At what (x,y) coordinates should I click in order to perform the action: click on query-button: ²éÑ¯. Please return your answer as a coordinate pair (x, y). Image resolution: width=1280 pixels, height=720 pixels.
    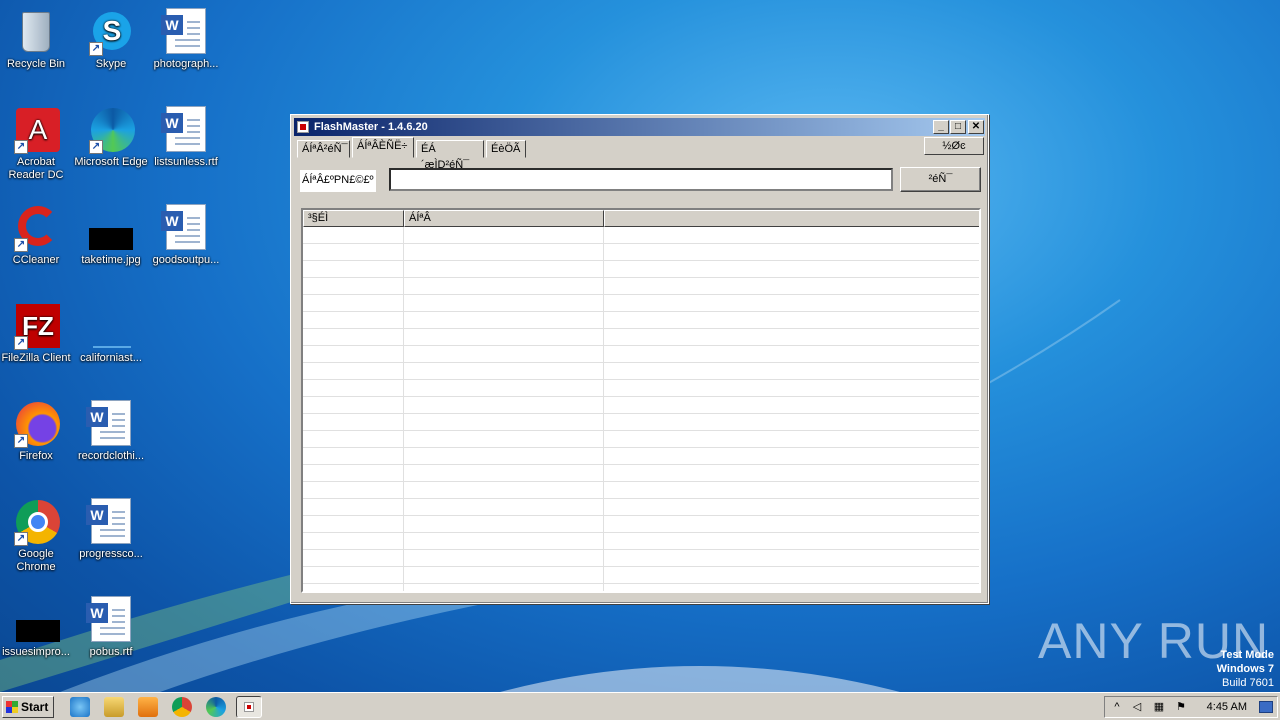
    Looking at the image, I should click on (940, 179).